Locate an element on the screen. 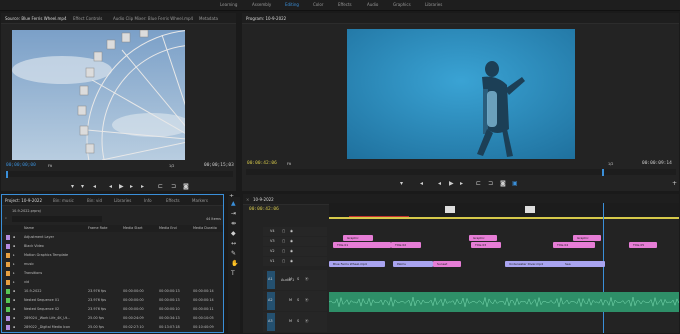 This screenshot has width=680, height=334. timeline-timecode: 00:00:42:06 is located at coordinates (264, 209).